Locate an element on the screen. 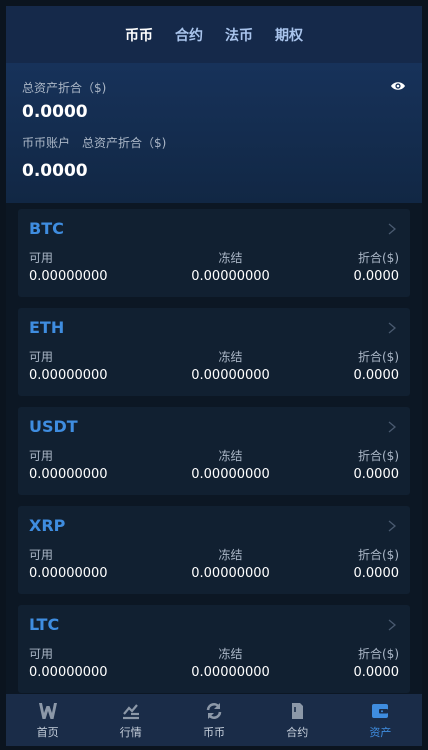 The width and height of the screenshot is (428, 750). nav-label: 合约 is located at coordinates (297, 732).